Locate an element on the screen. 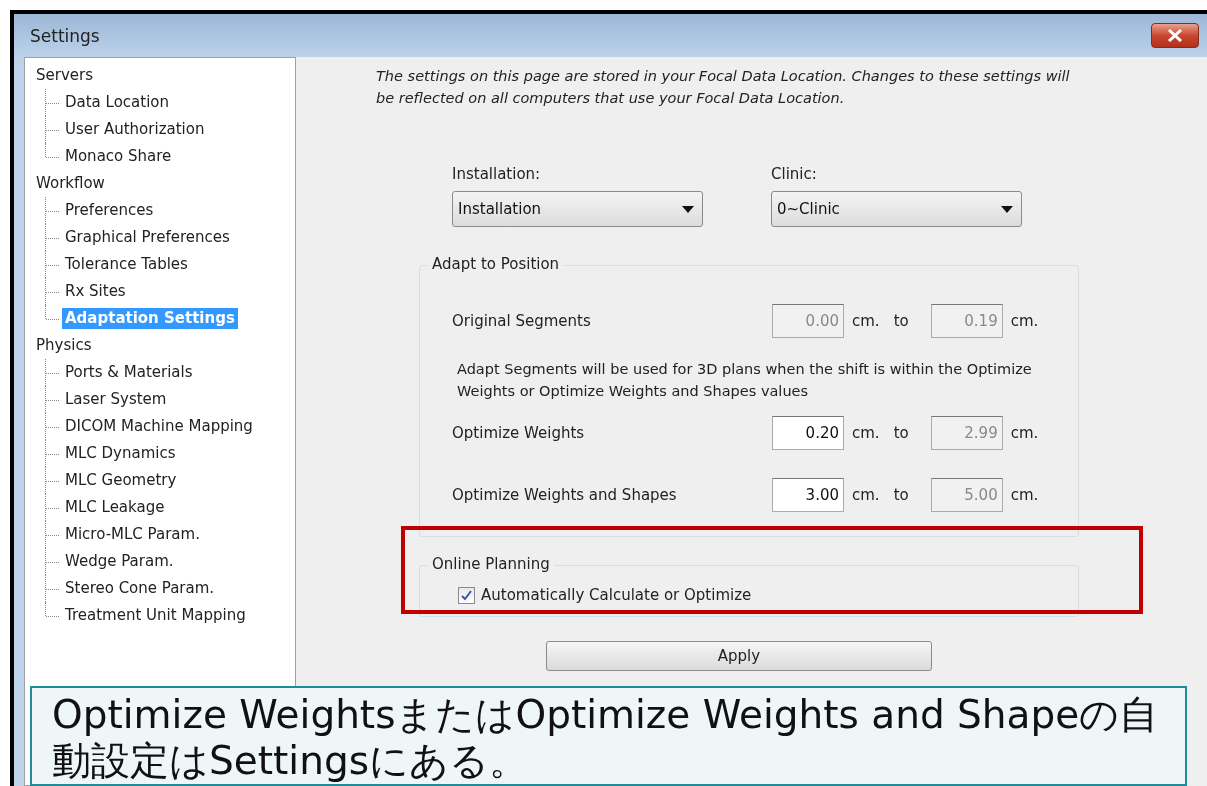  tree-item: Data Location is located at coordinates (117, 102).